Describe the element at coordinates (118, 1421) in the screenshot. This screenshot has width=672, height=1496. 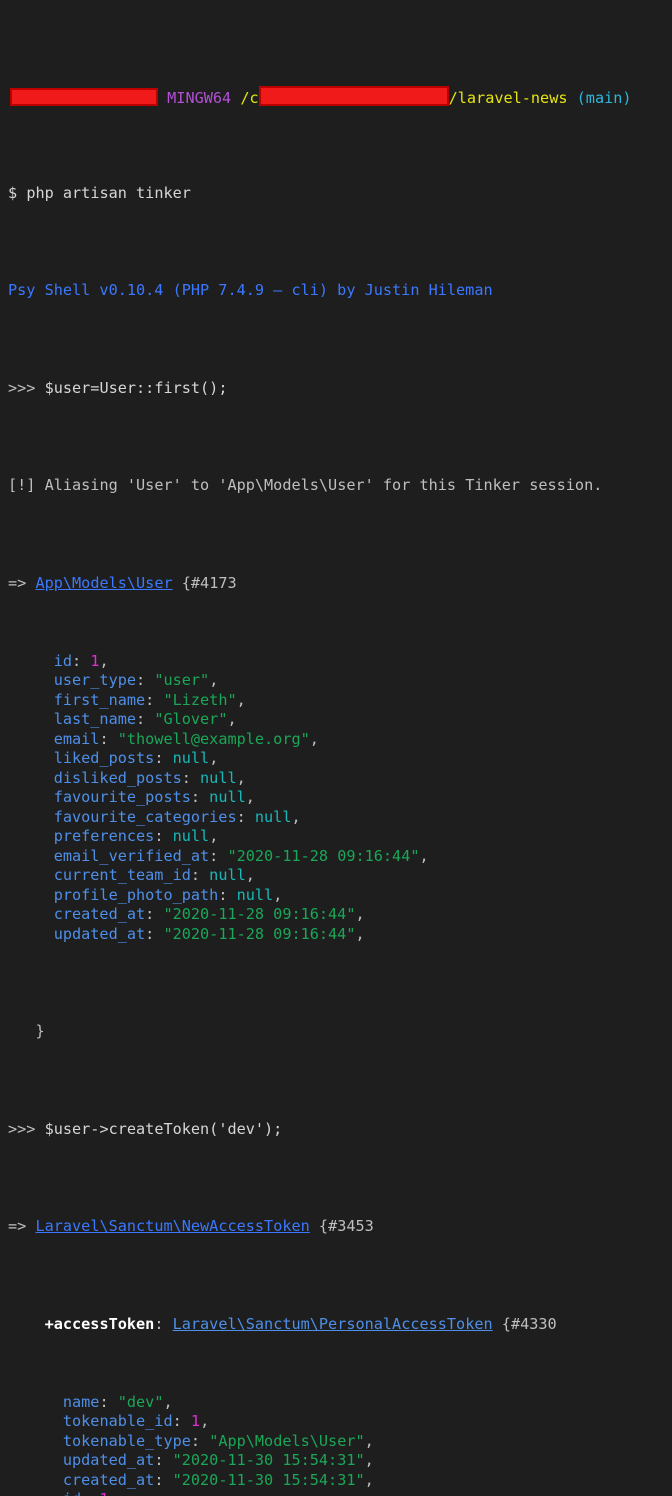
I see `property-name: tokenable_id` at that location.